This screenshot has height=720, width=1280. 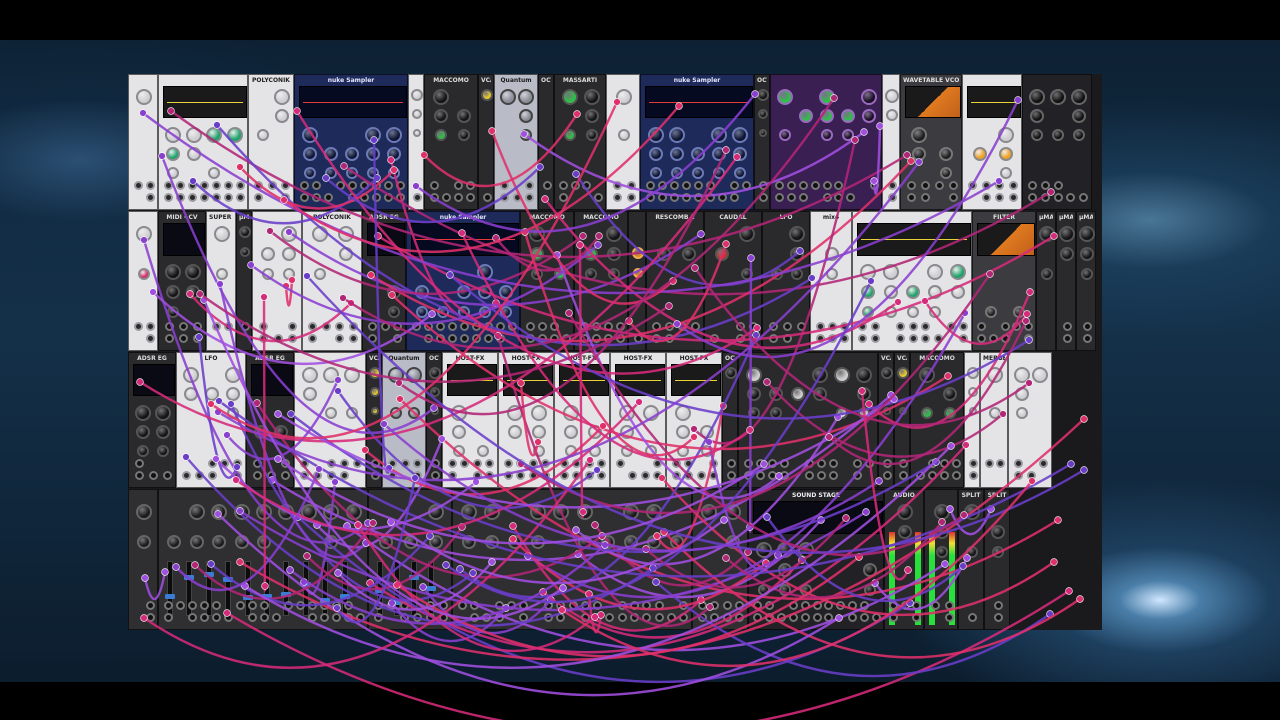 I want to click on module-3-15: VCA, so click(x=886, y=420).